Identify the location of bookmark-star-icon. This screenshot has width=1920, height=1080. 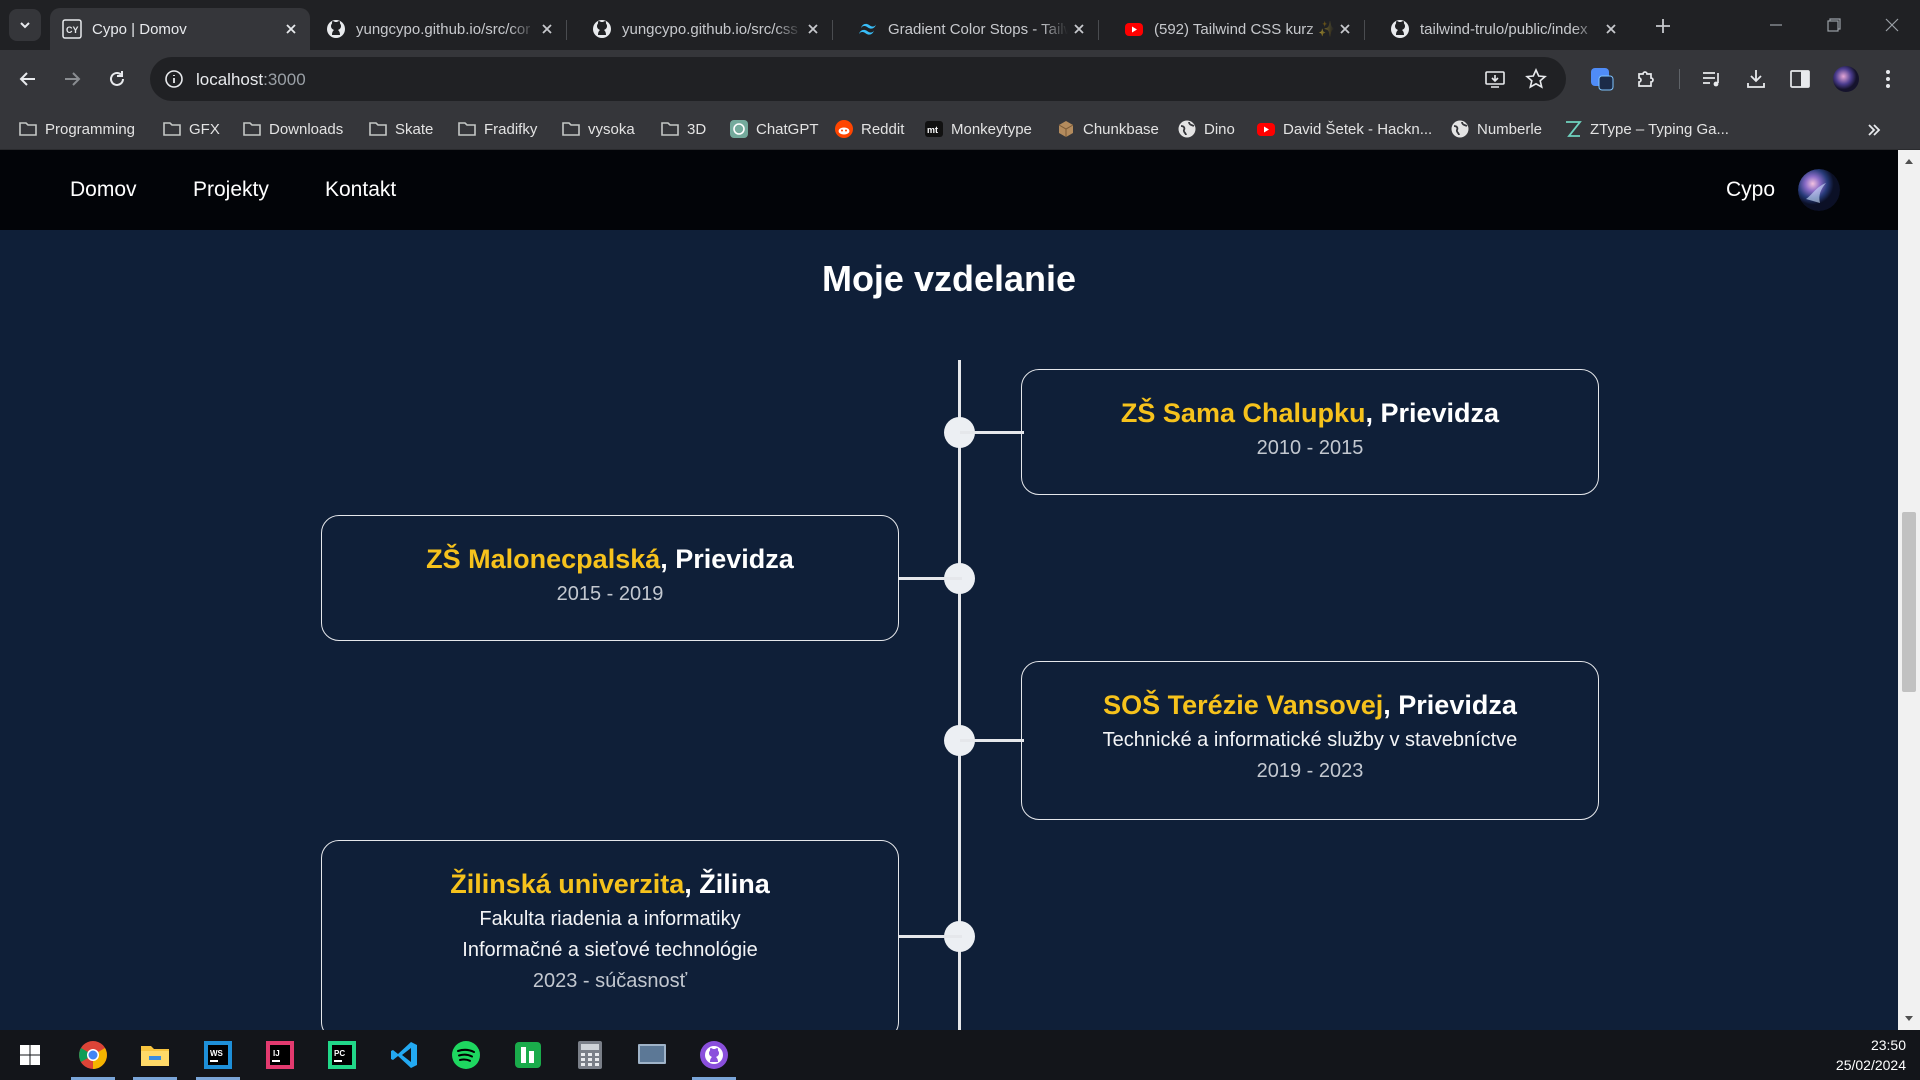
(1536, 79).